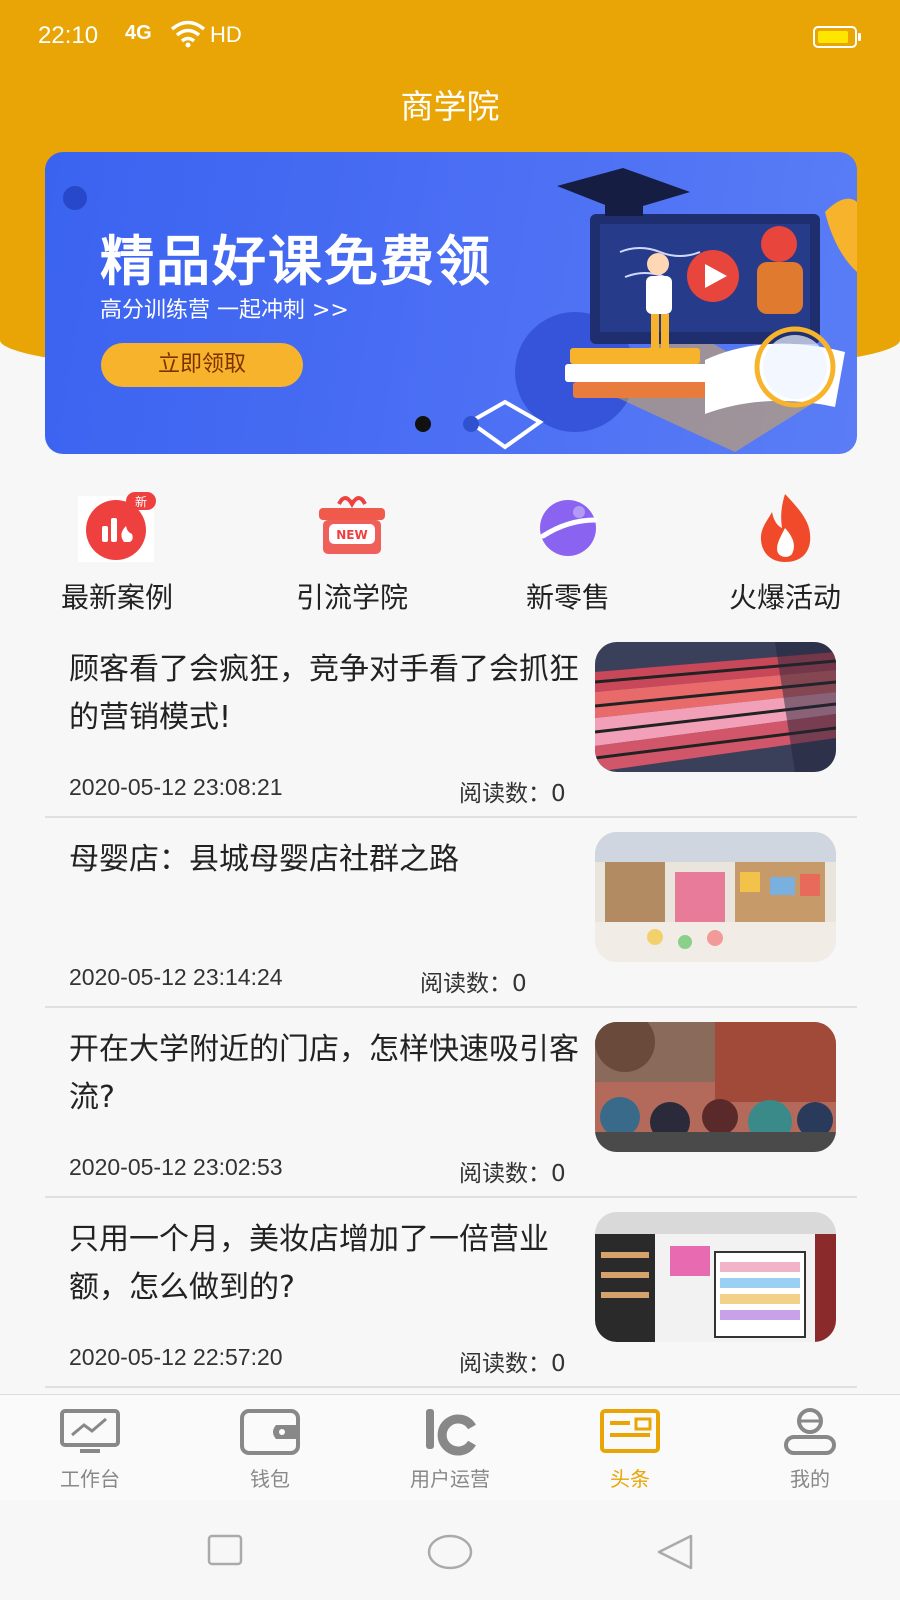  Describe the element at coordinates (630, 1432) in the screenshot. I see `news-card-icon` at that location.